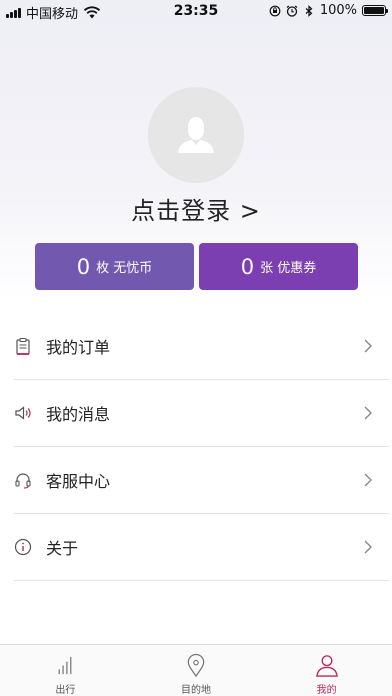 The height and width of the screenshot is (696, 392). I want to click on menu-label-customer-service: 客服中心, so click(78, 481).